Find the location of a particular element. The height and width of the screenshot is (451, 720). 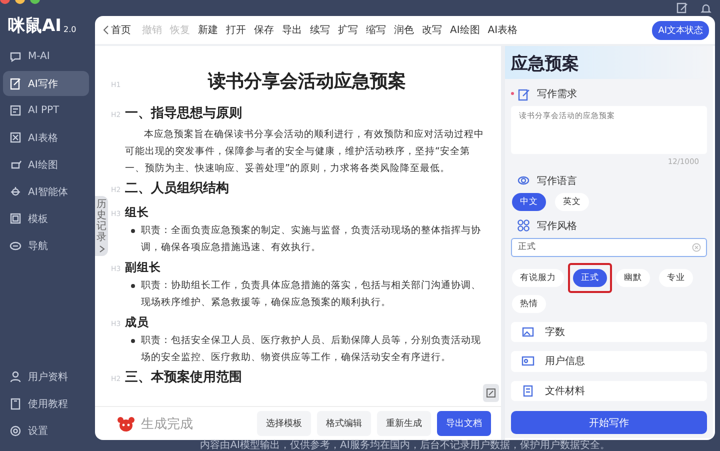

sidebar-item: AI写作 is located at coordinates (46, 83).